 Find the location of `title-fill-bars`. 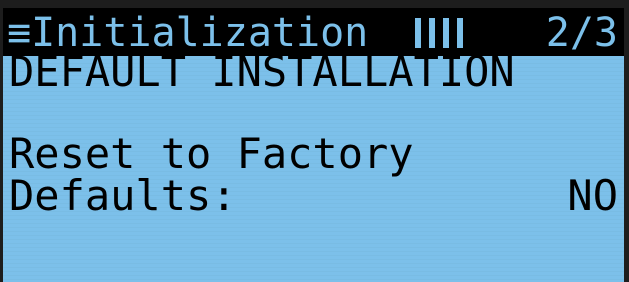

title-fill-bars is located at coordinates (460, 33).